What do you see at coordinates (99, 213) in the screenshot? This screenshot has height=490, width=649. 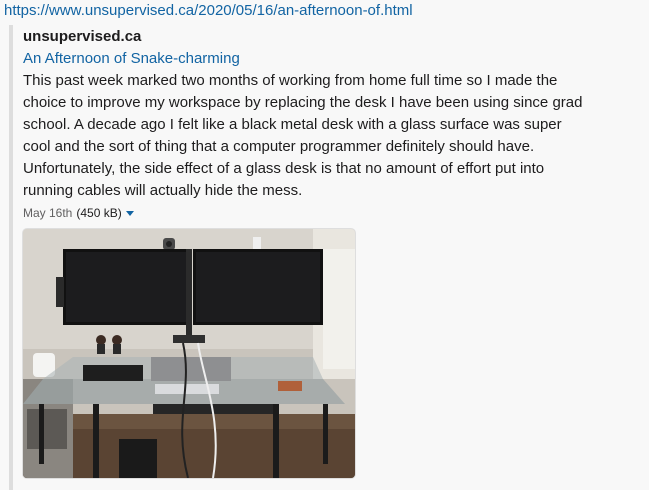 I see `image-size: (450 kB)` at bounding box center [99, 213].